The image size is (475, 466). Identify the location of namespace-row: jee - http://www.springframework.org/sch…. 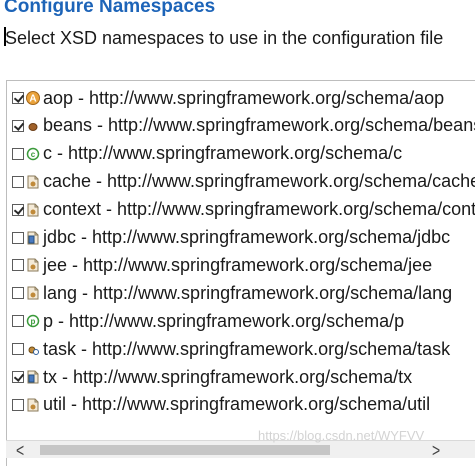
(241, 265).